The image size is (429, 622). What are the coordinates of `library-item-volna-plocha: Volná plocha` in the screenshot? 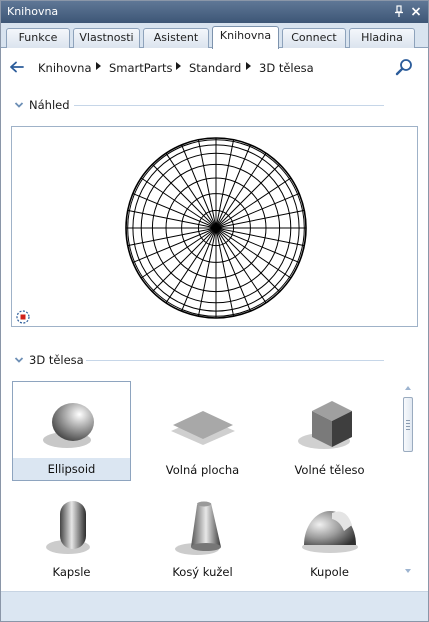 It's located at (202, 431).